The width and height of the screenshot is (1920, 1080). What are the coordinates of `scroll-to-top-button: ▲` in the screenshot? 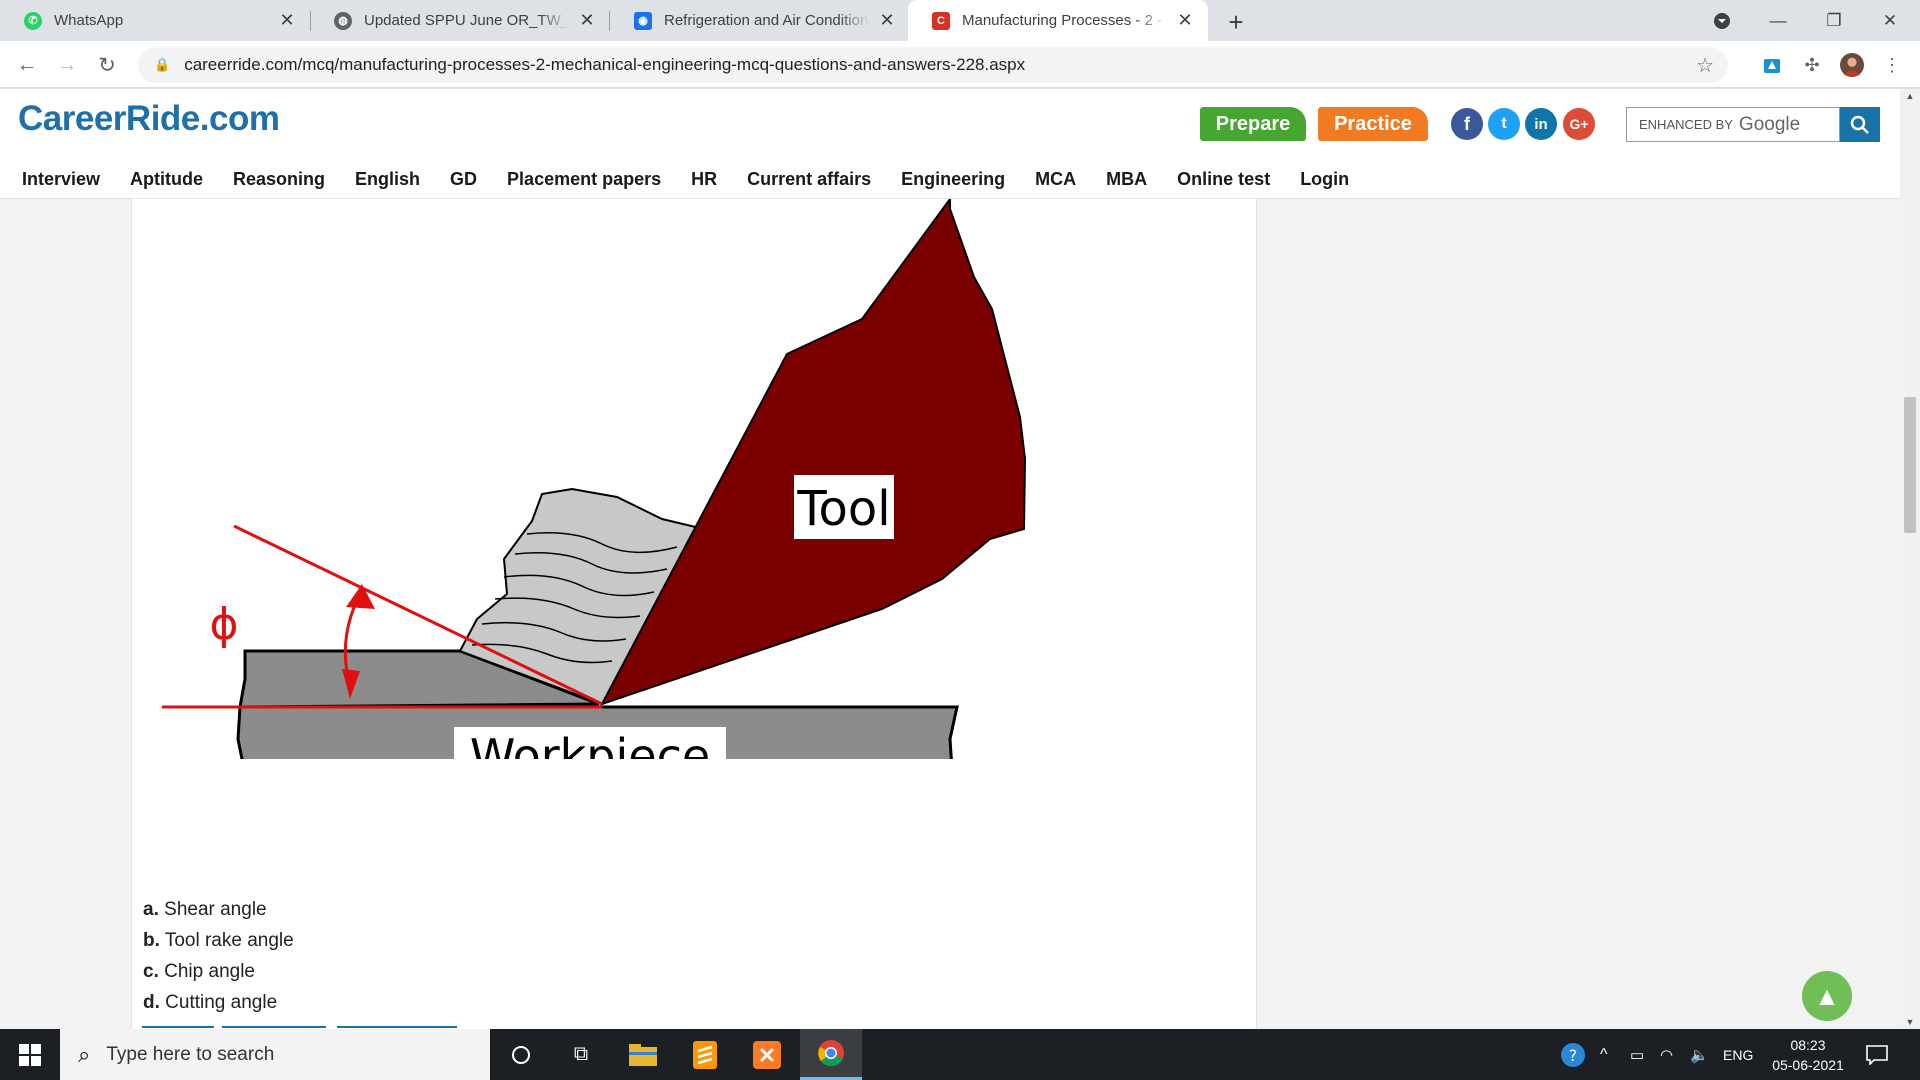 It's located at (1827, 996).